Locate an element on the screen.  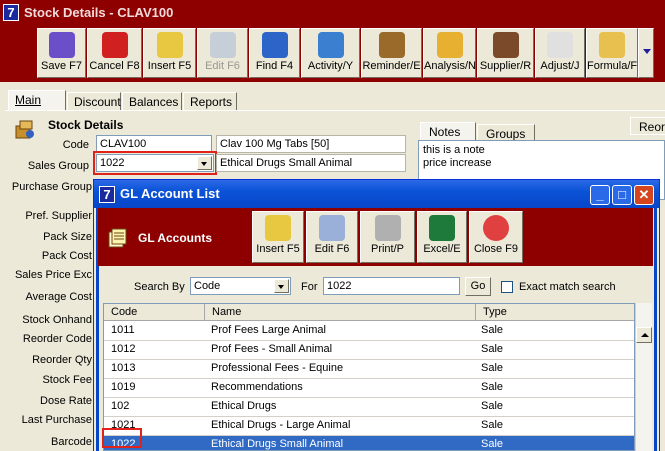
close-icon: ✕ is located at coordinates (644, 194).